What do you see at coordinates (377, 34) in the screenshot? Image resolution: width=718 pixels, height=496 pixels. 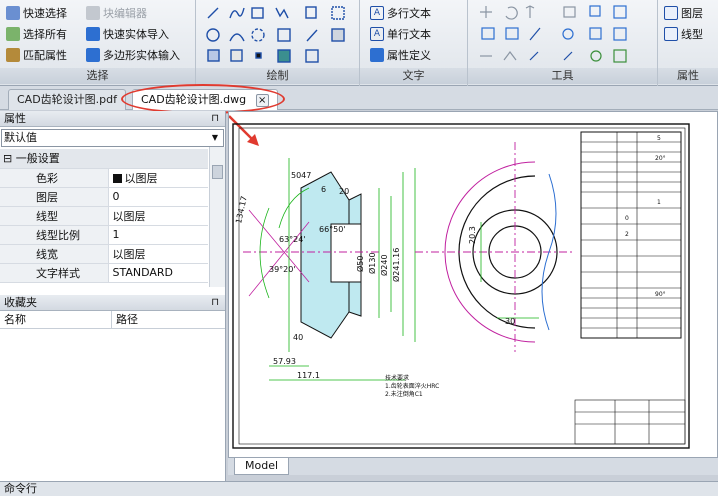 I see `stext-icon: A` at bounding box center [377, 34].